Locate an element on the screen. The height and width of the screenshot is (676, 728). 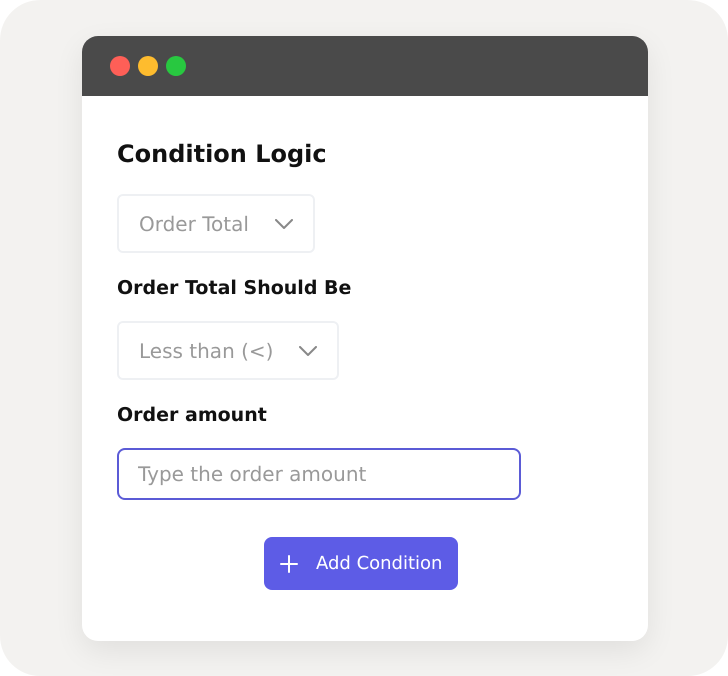
dropdown: Order Total is located at coordinates (216, 223).